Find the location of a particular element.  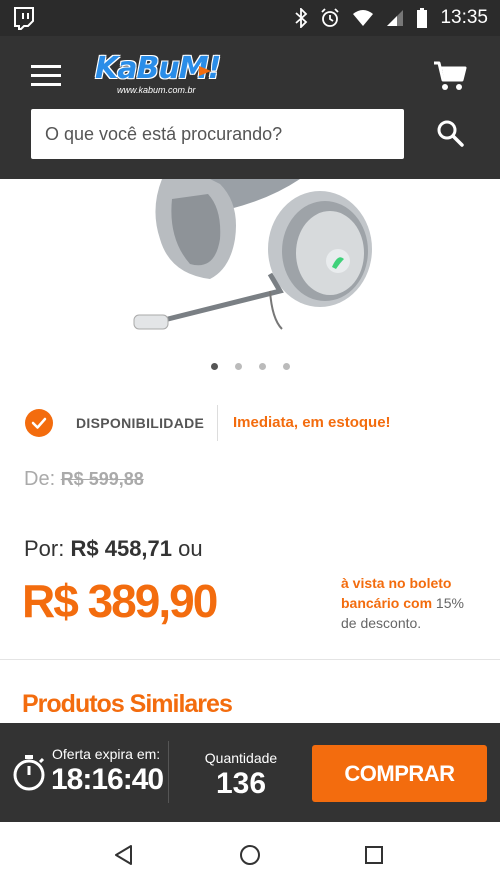

card-price: R$ 458,71 is located at coordinates (121, 548).